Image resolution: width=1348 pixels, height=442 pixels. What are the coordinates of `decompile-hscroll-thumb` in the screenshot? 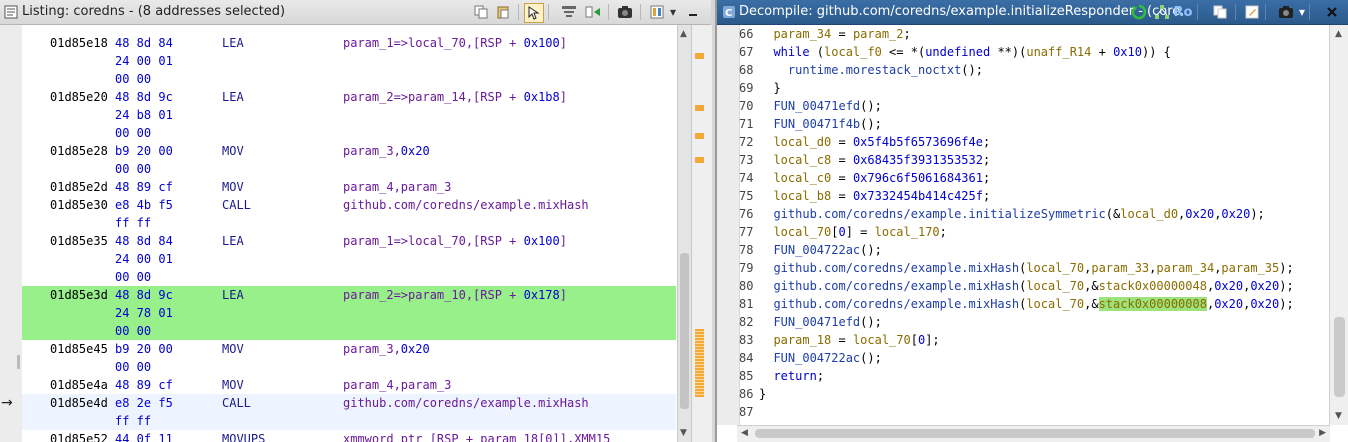 It's located at (1035, 433).